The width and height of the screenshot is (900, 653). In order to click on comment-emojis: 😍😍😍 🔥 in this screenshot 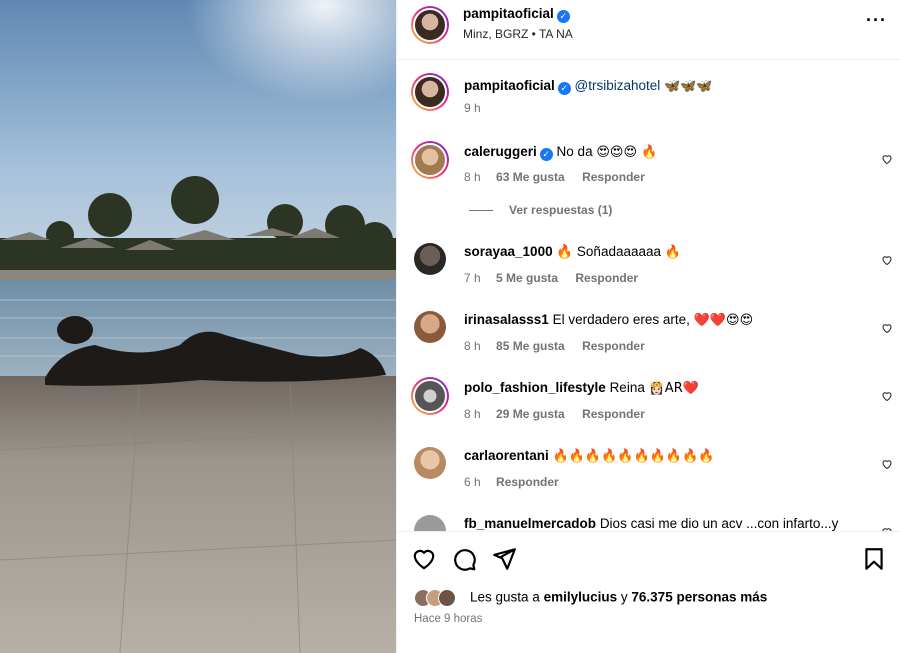, I will do `click(627, 152)`.